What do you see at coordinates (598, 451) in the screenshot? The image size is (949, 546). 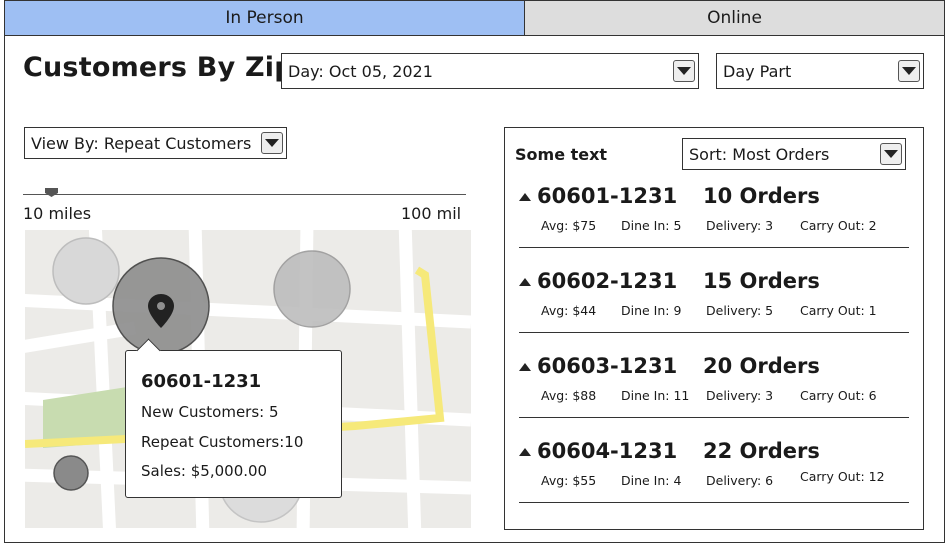 I see `zip-code: 60604-1231` at bounding box center [598, 451].